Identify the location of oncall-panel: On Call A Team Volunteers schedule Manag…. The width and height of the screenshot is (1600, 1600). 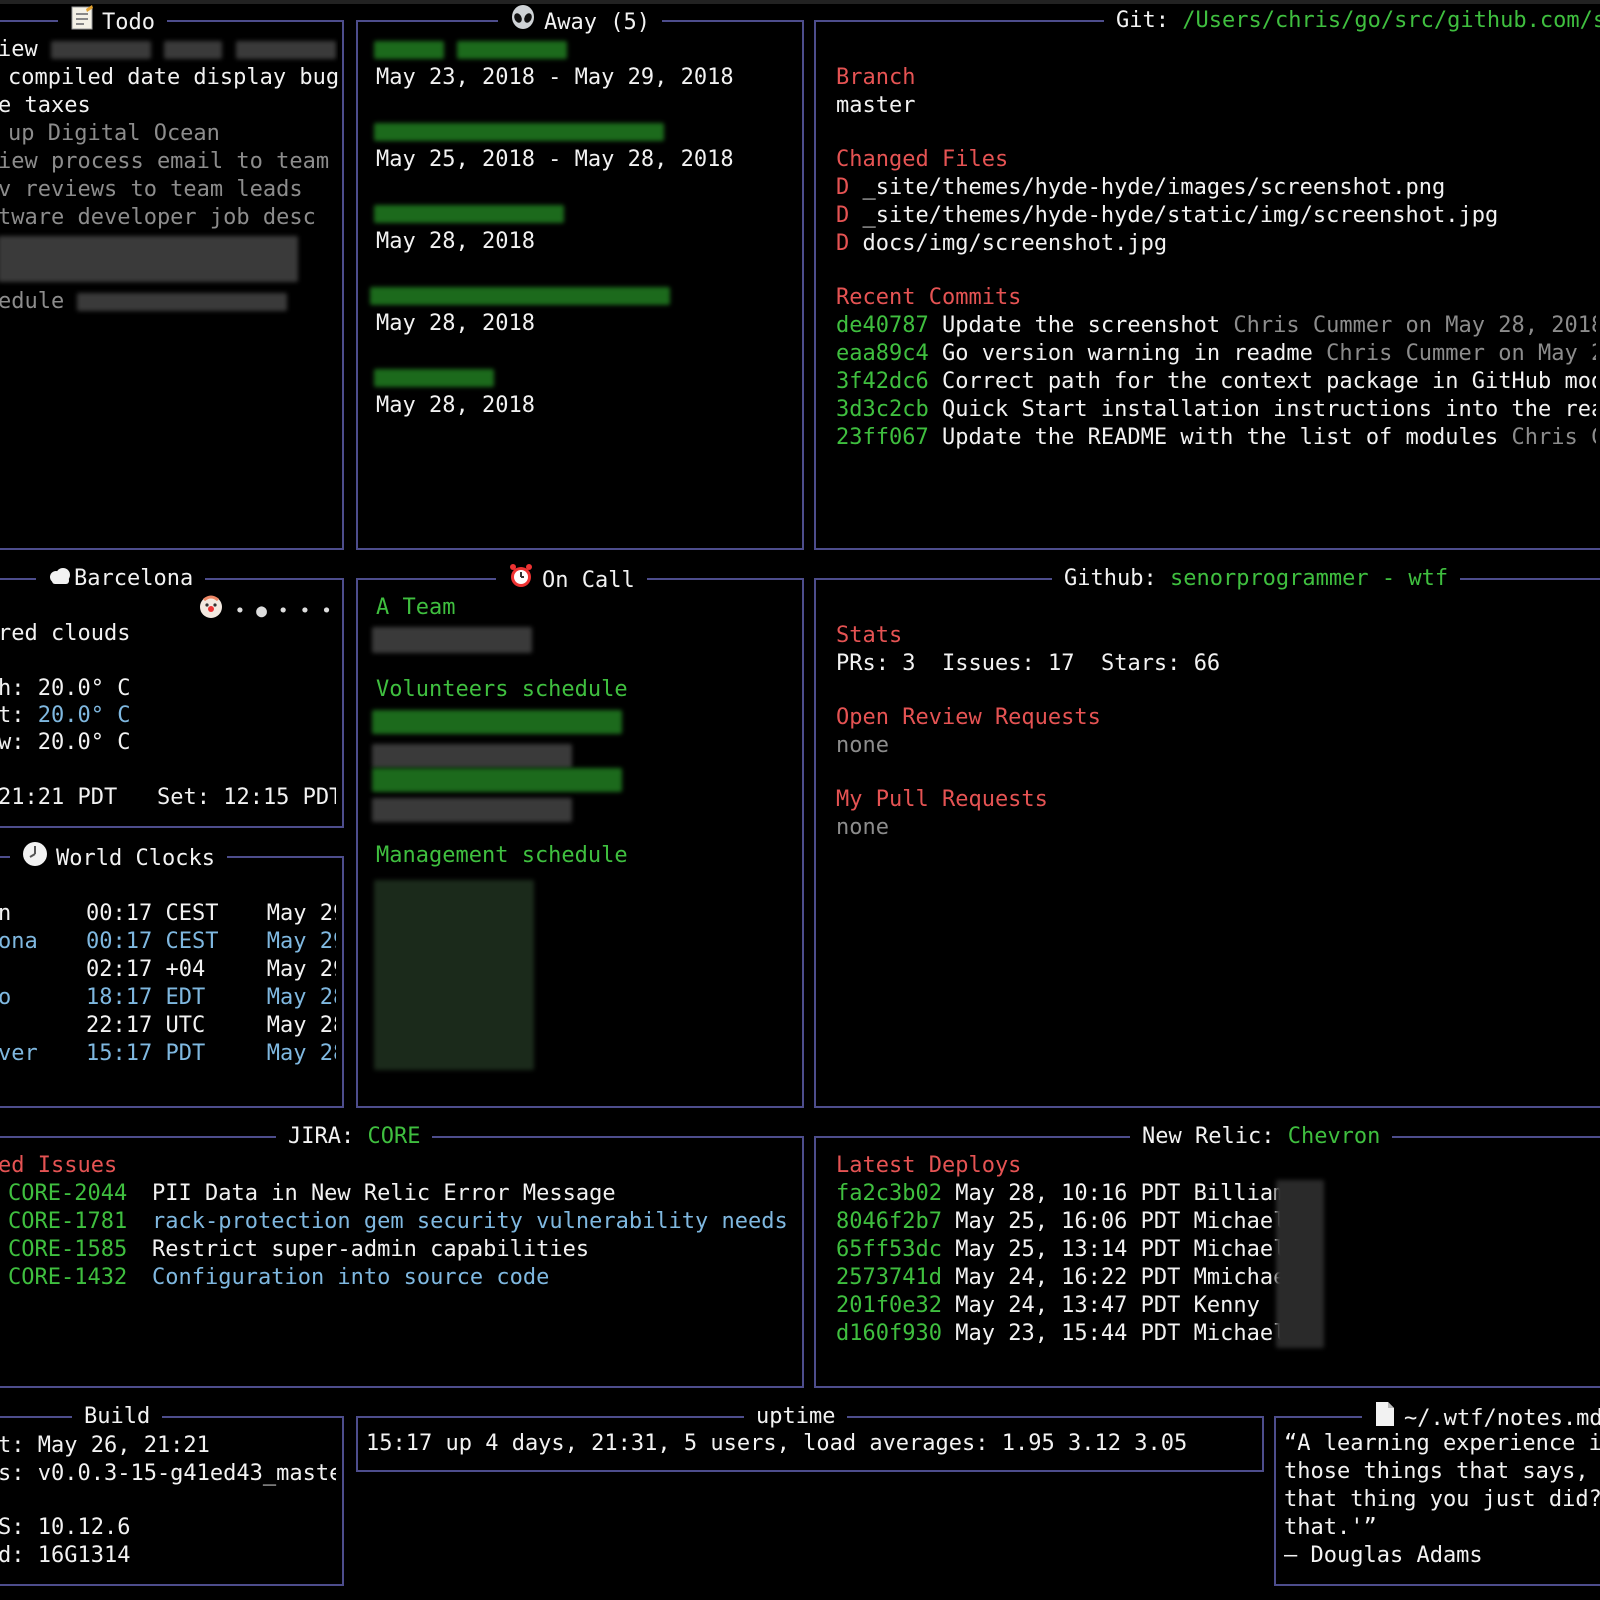
(580, 835).